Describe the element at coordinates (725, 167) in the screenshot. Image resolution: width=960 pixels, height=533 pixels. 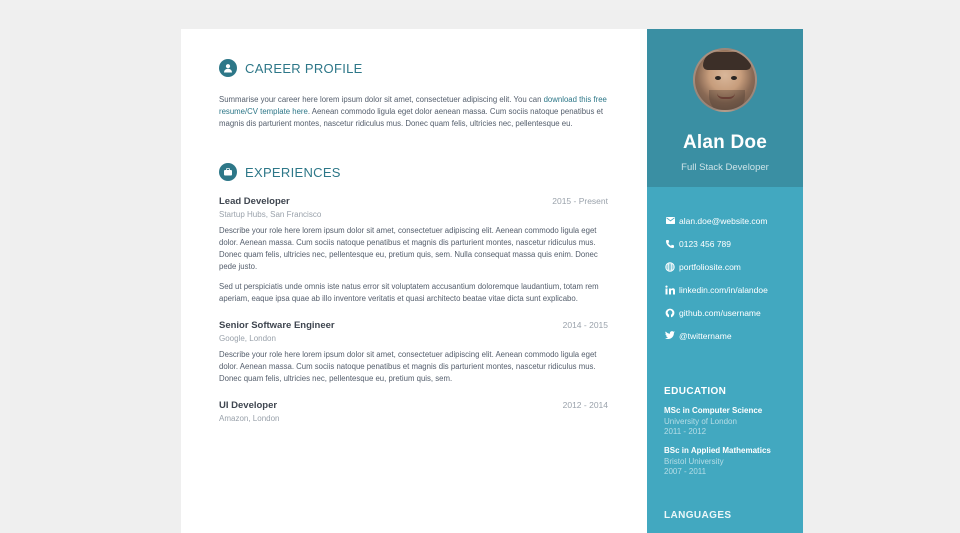
I see `profile-tagline: Full Stack Developer` at that location.